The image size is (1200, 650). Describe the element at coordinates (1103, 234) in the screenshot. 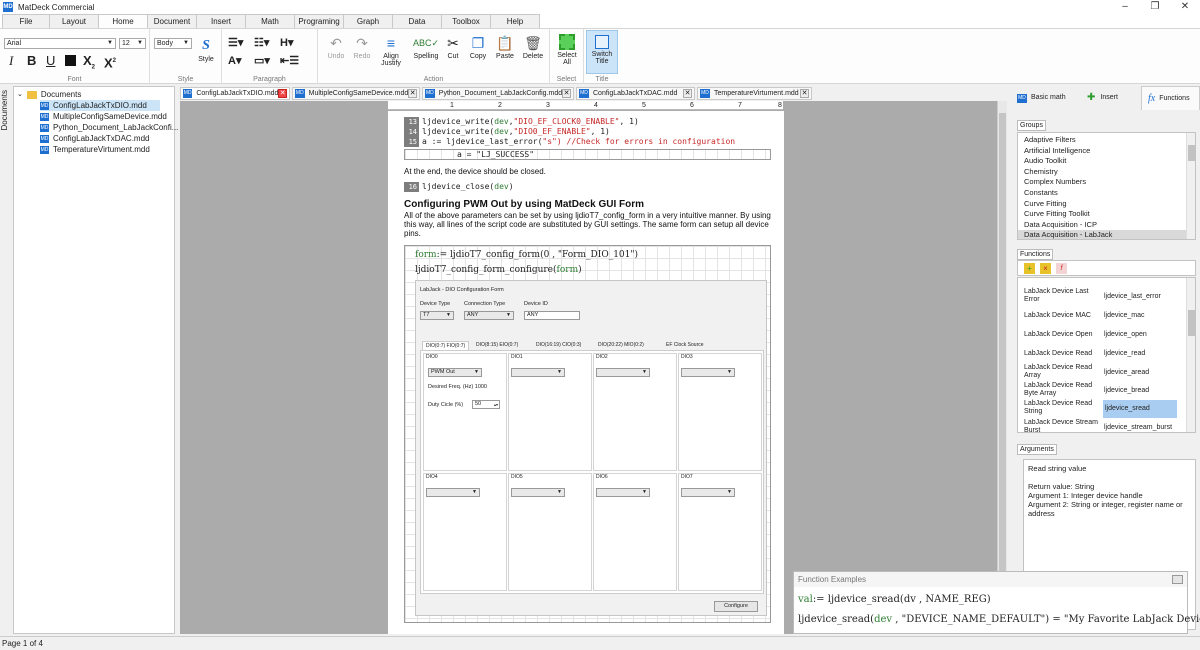

I see `group-item-selected: Data Acquisition - LabJack` at that location.